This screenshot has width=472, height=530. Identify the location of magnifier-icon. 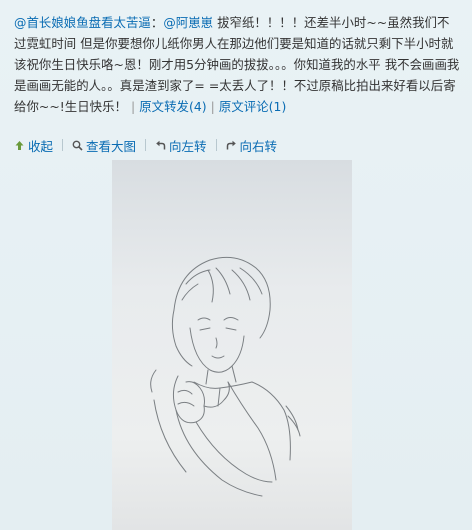
(77, 145).